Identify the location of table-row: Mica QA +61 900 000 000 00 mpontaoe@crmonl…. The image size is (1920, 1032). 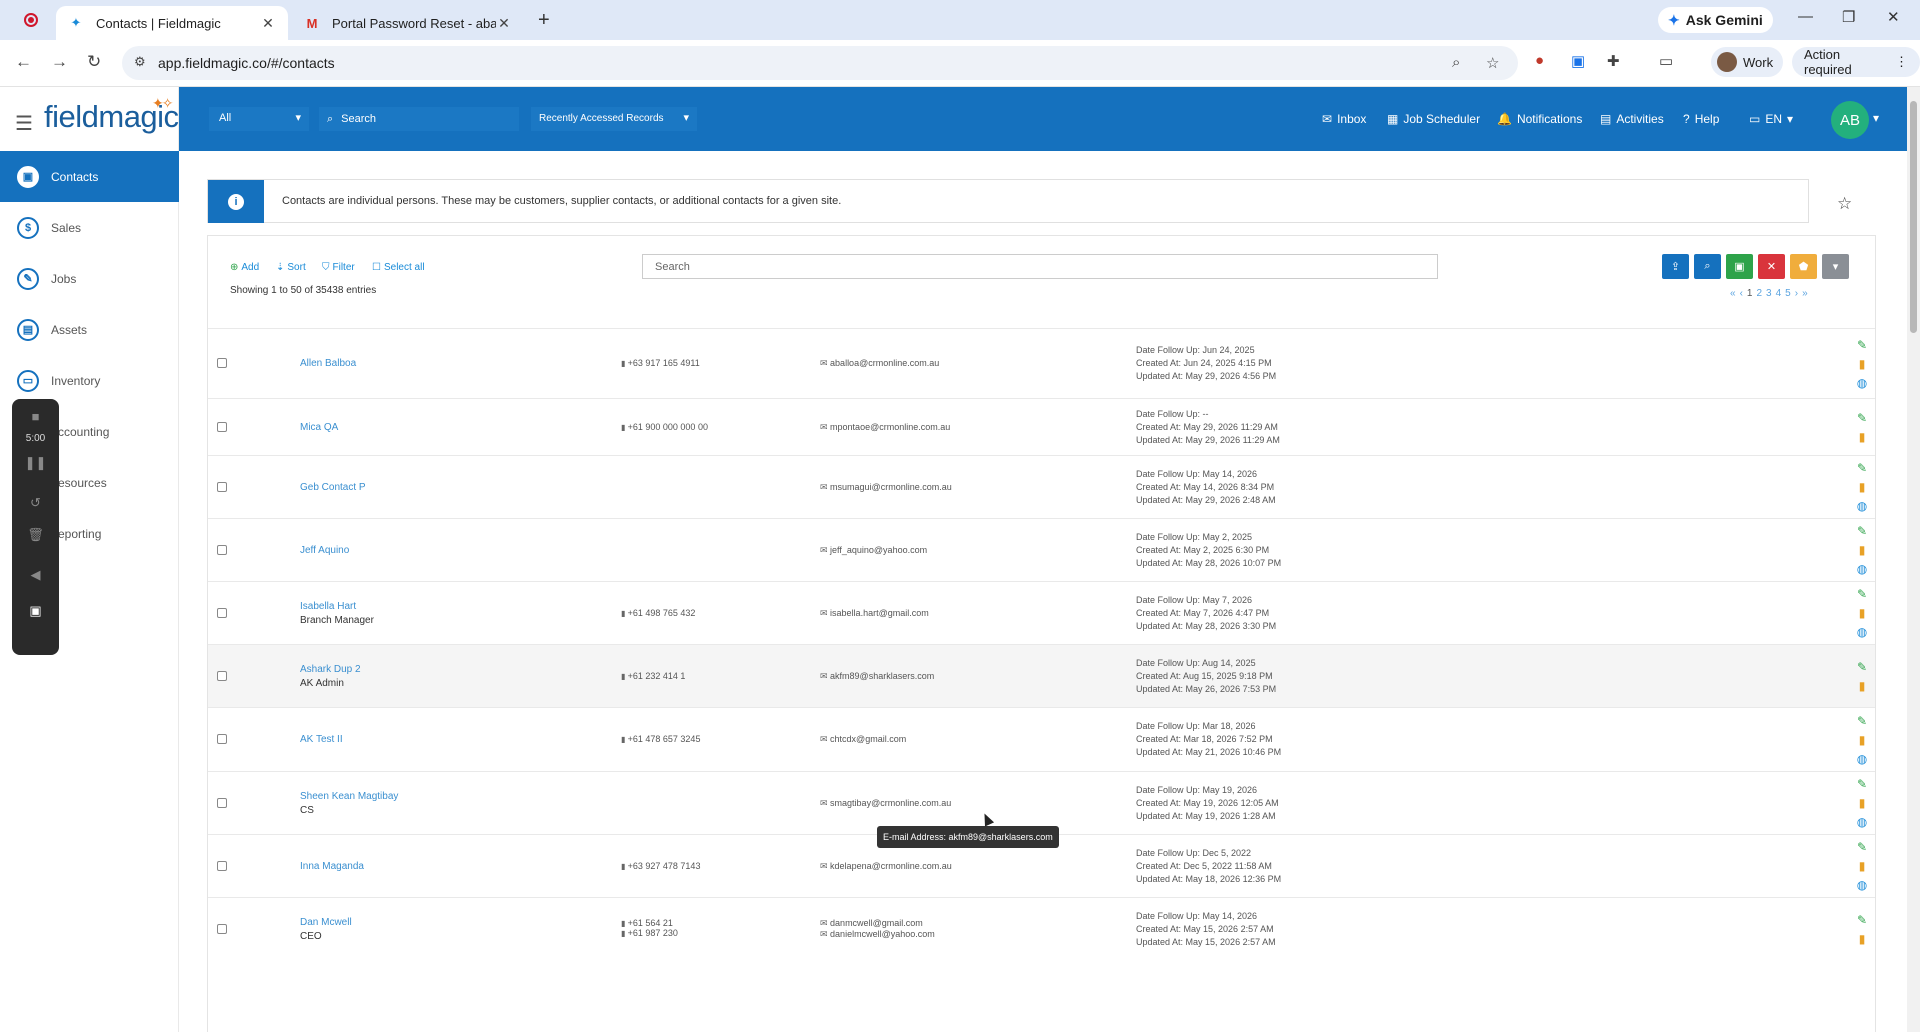
(1041, 426).